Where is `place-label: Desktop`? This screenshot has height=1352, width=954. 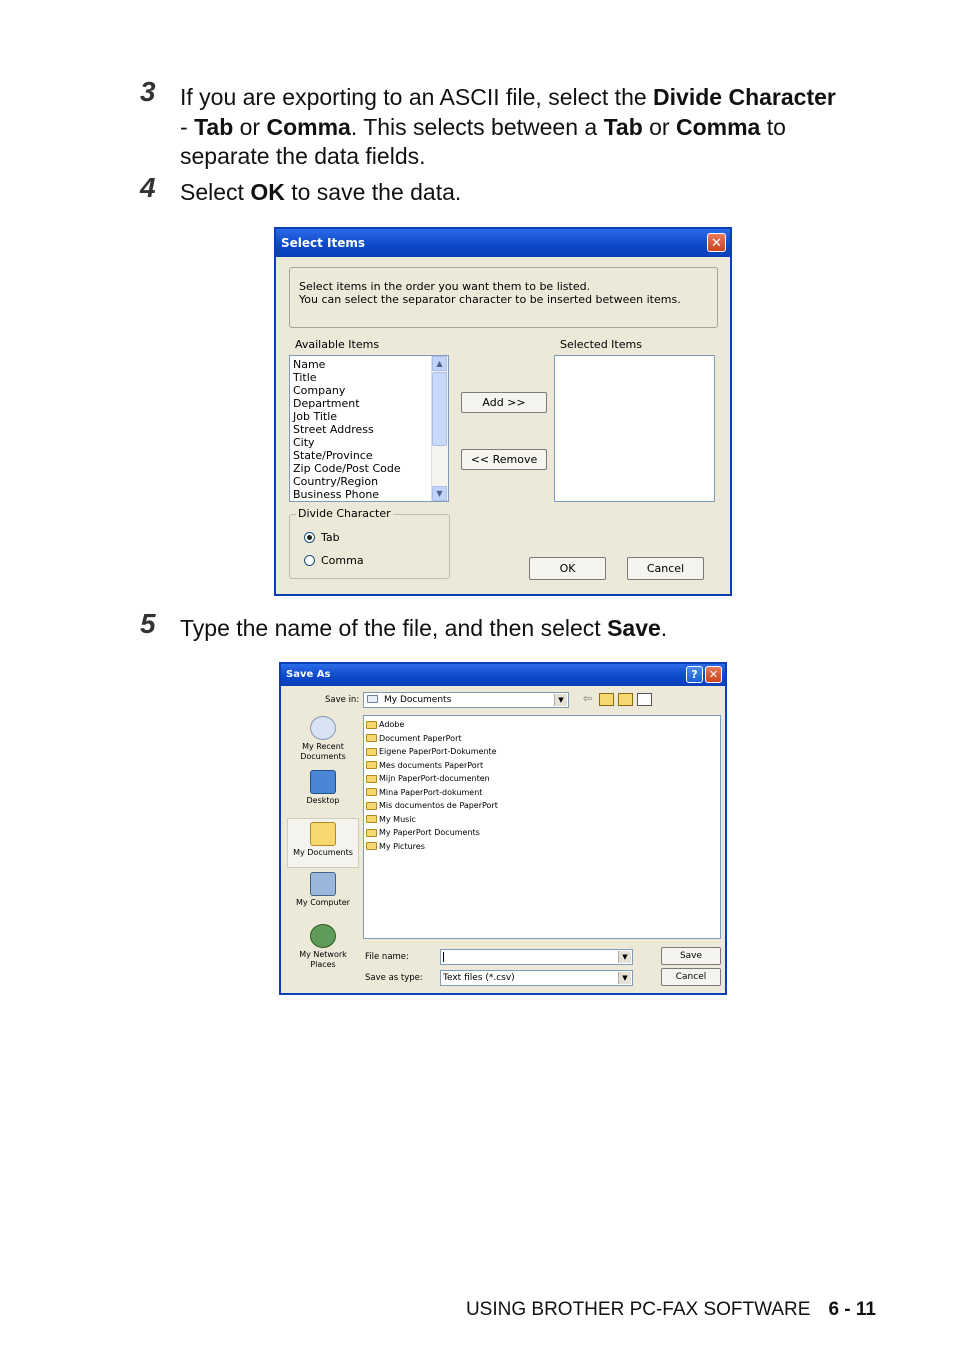 place-label: Desktop is located at coordinates (323, 800).